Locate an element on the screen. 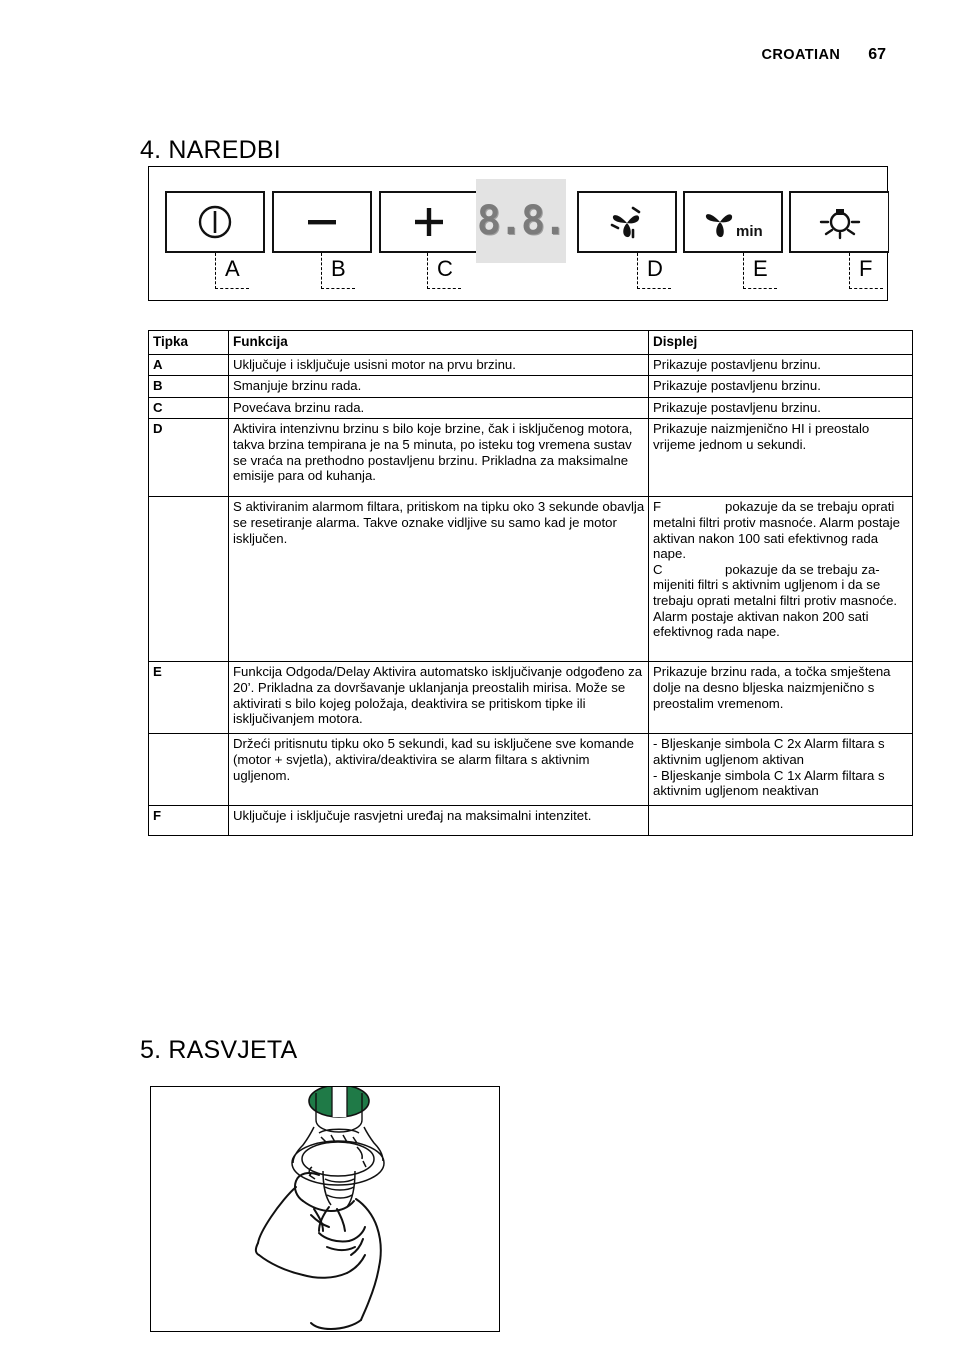 The width and height of the screenshot is (954, 1354). header-function: Funkcija is located at coordinates (438, 342).